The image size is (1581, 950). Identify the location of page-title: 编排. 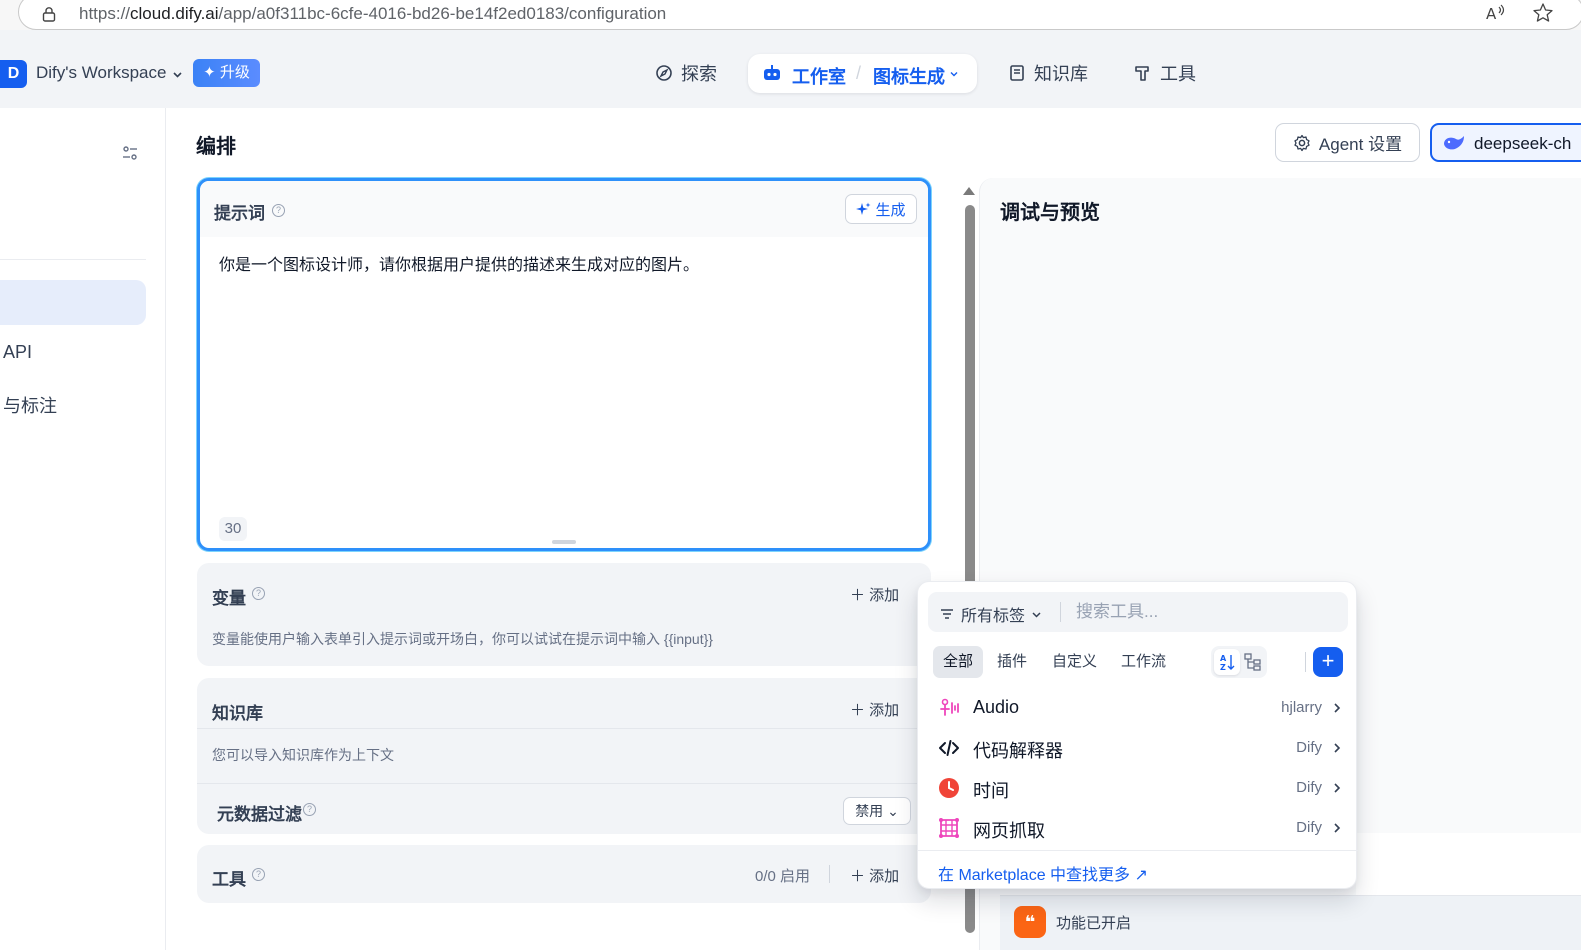
(216, 147).